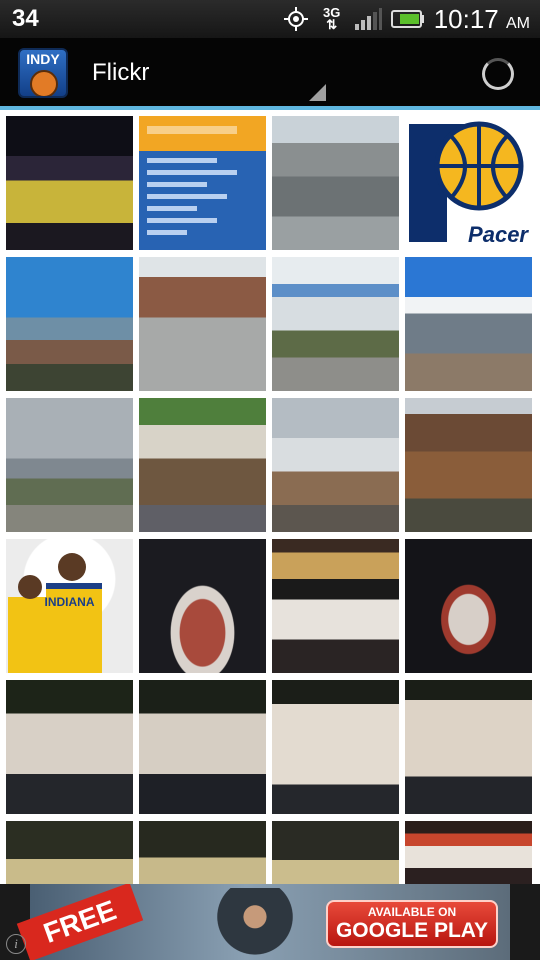 The image size is (540, 960). I want to click on photo-thumbnail: INDIANA, so click(69, 606).